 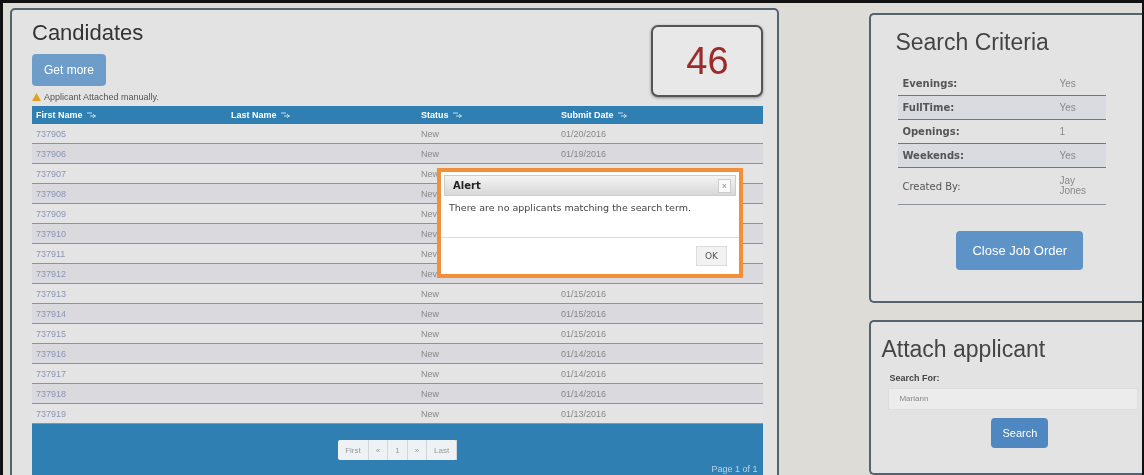 What do you see at coordinates (51, 393) in the screenshot?
I see `candidate-link: 737918` at bounding box center [51, 393].